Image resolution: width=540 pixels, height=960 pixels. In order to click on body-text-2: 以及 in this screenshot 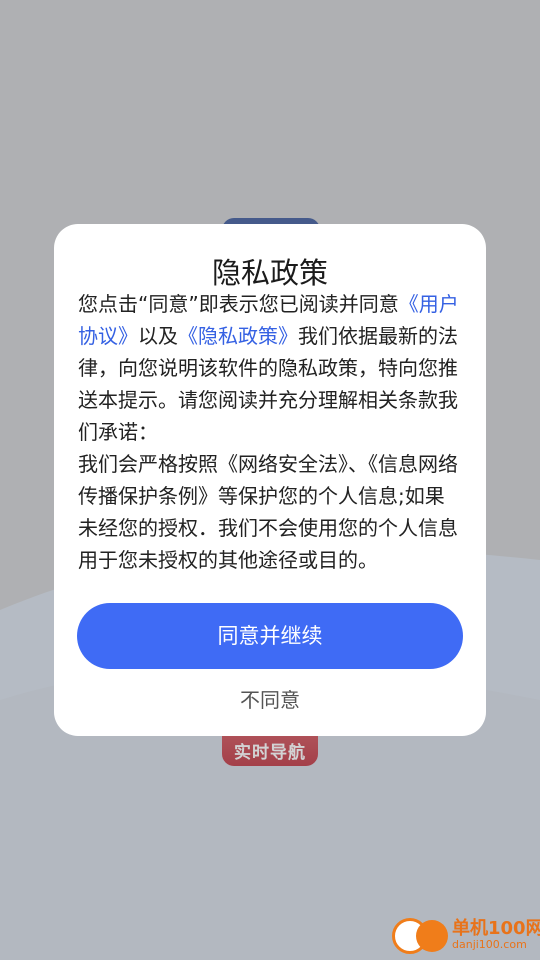, I will do `click(158, 336)`.